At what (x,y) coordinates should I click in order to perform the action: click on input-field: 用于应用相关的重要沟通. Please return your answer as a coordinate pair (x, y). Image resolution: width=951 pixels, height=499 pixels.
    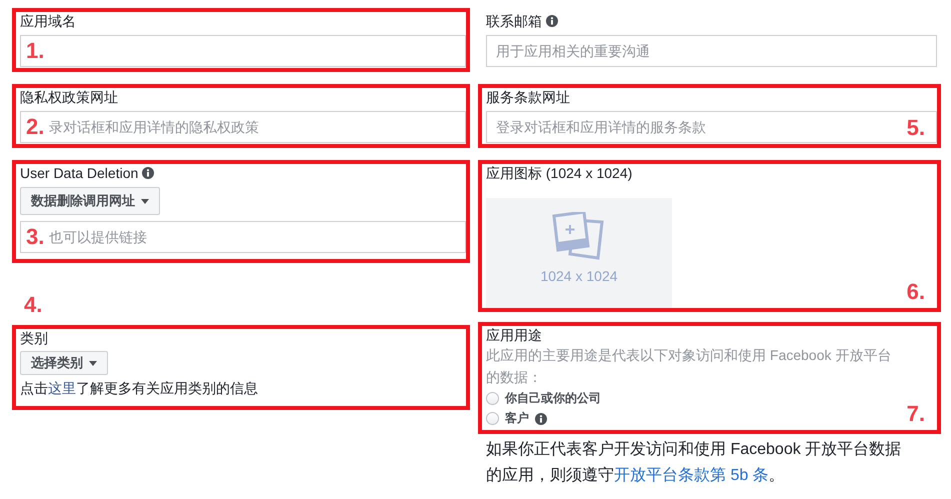
    Looking at the image, I should click on (711, 51).